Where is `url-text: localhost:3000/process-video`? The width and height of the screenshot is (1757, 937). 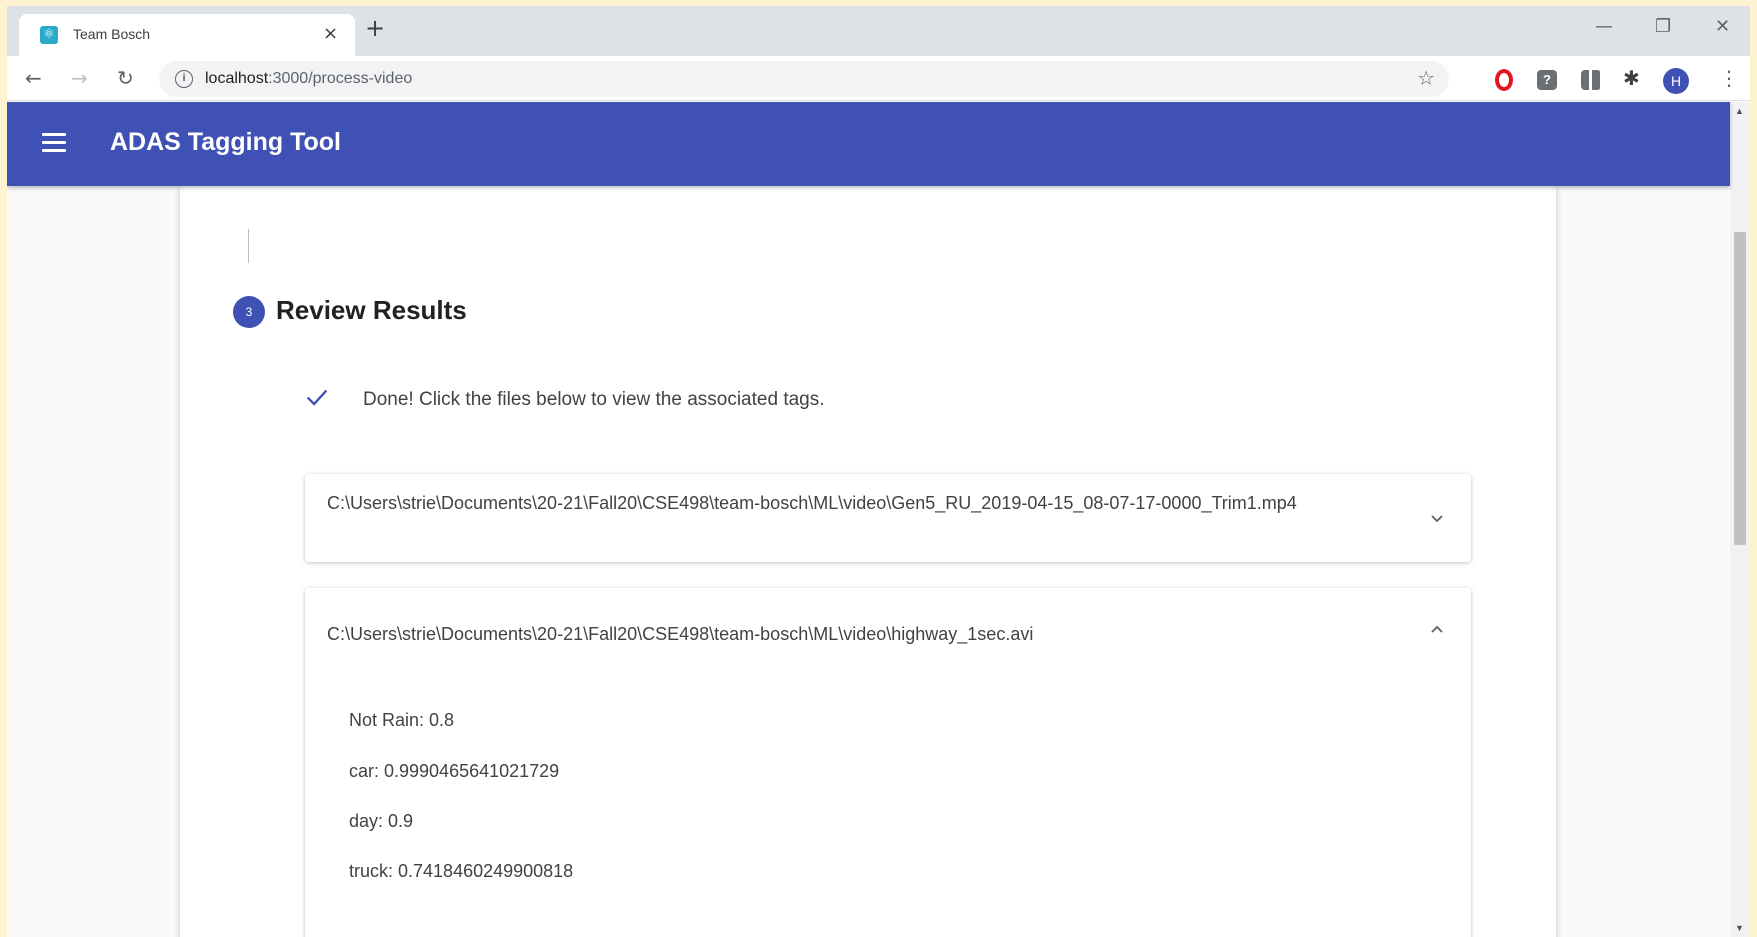
url-text: localhost:3000/process-video is located at coordinates (308, 79).